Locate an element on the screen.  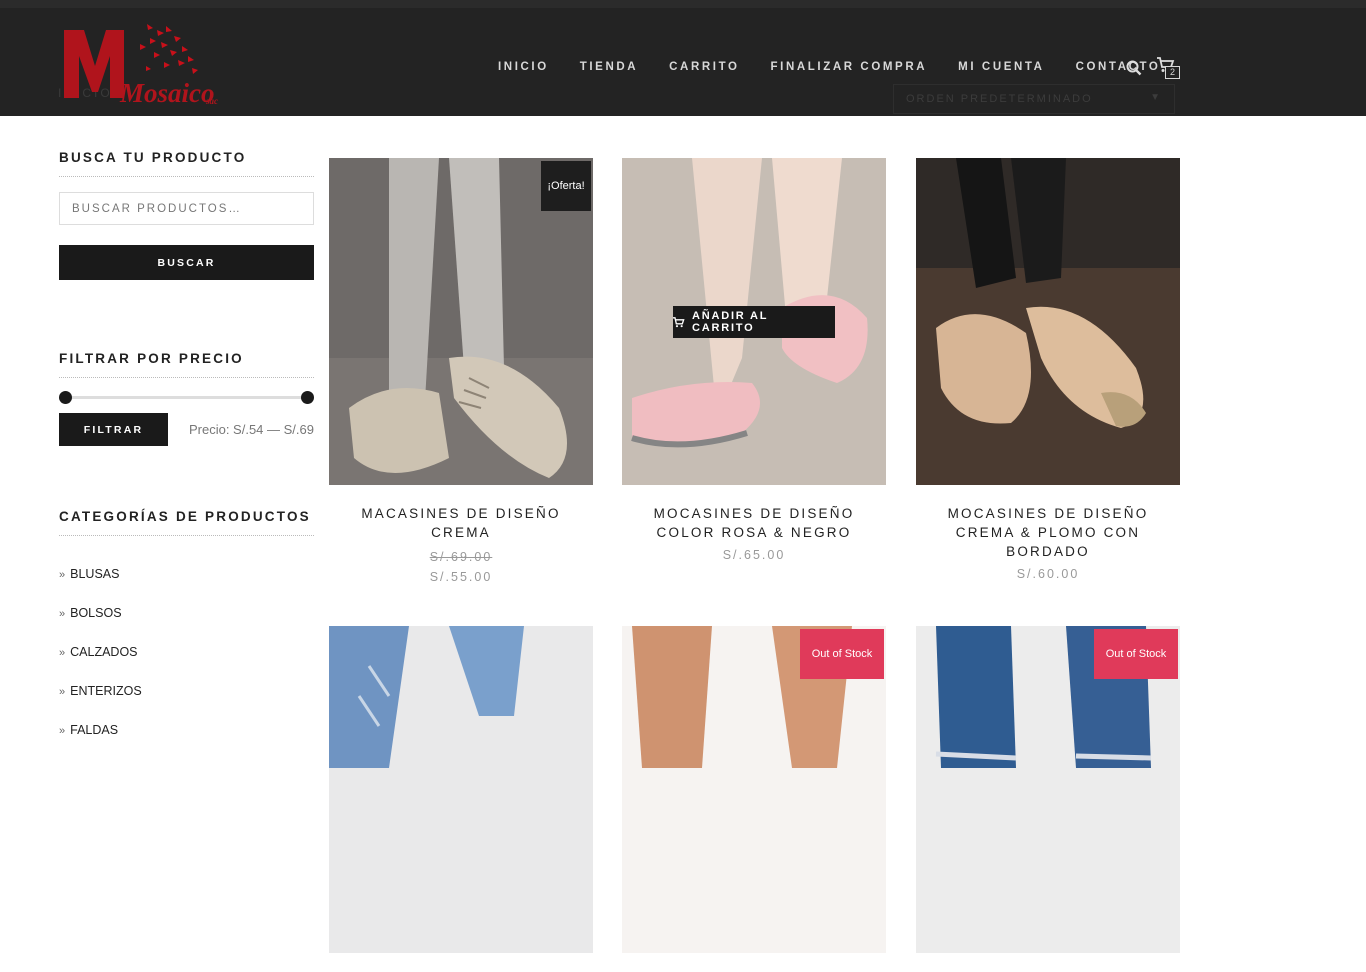
filter-button: FILTRAR is located at coordinates (113, 429).